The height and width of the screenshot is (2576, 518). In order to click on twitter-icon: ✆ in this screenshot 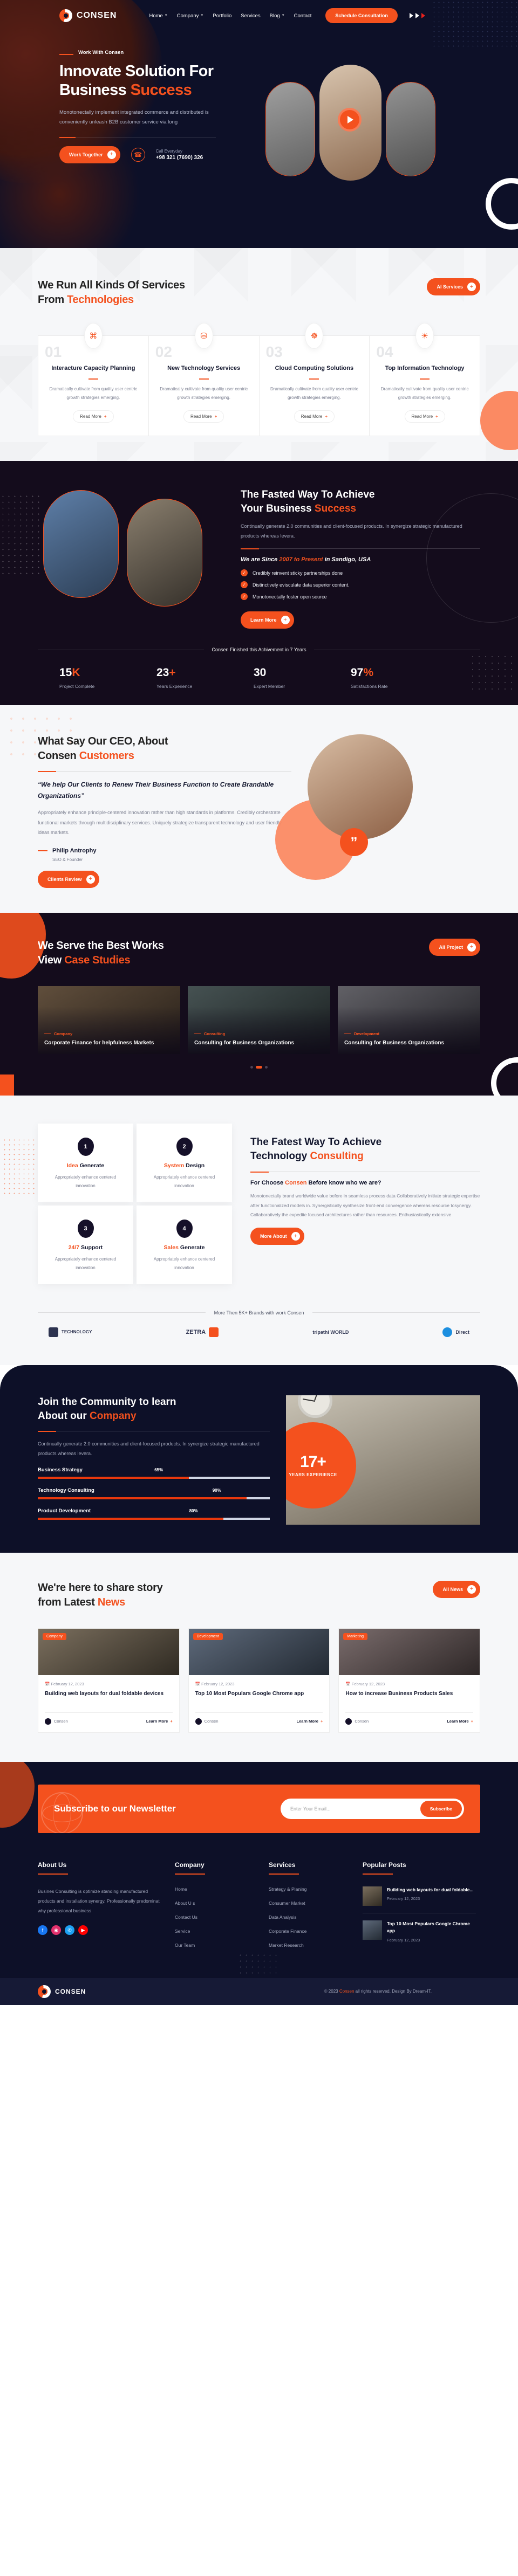, I will do `click(69, 1930)`.